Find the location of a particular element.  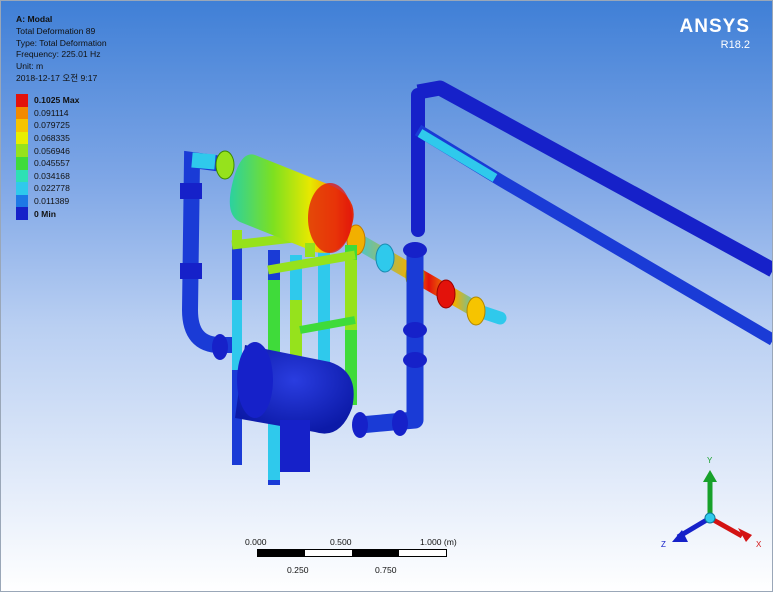

legend-row: 0.1025 Max is located at coordinates (47, 100).